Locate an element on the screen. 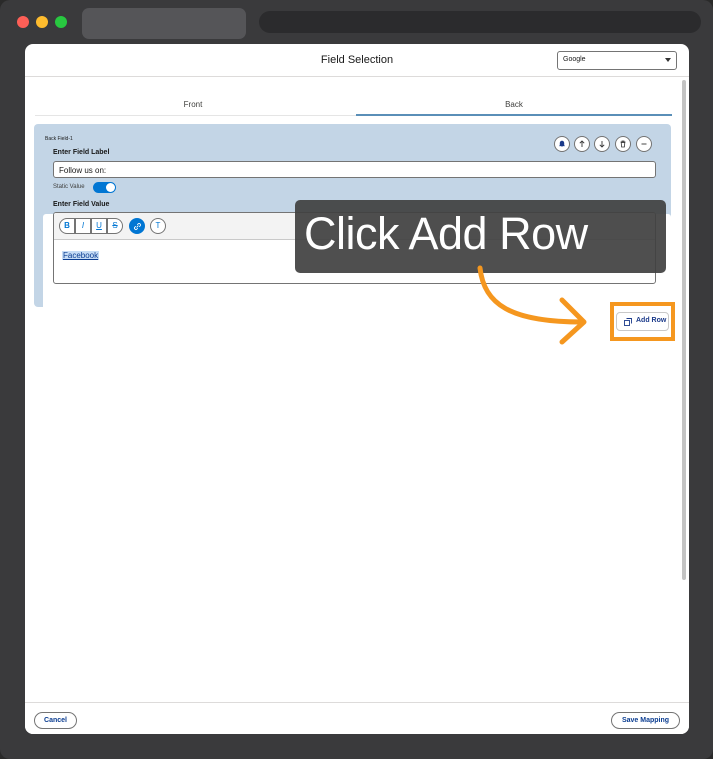 The image size is (713, 759). field-label-input: Follow us on: is located at coordinates (354, 169).